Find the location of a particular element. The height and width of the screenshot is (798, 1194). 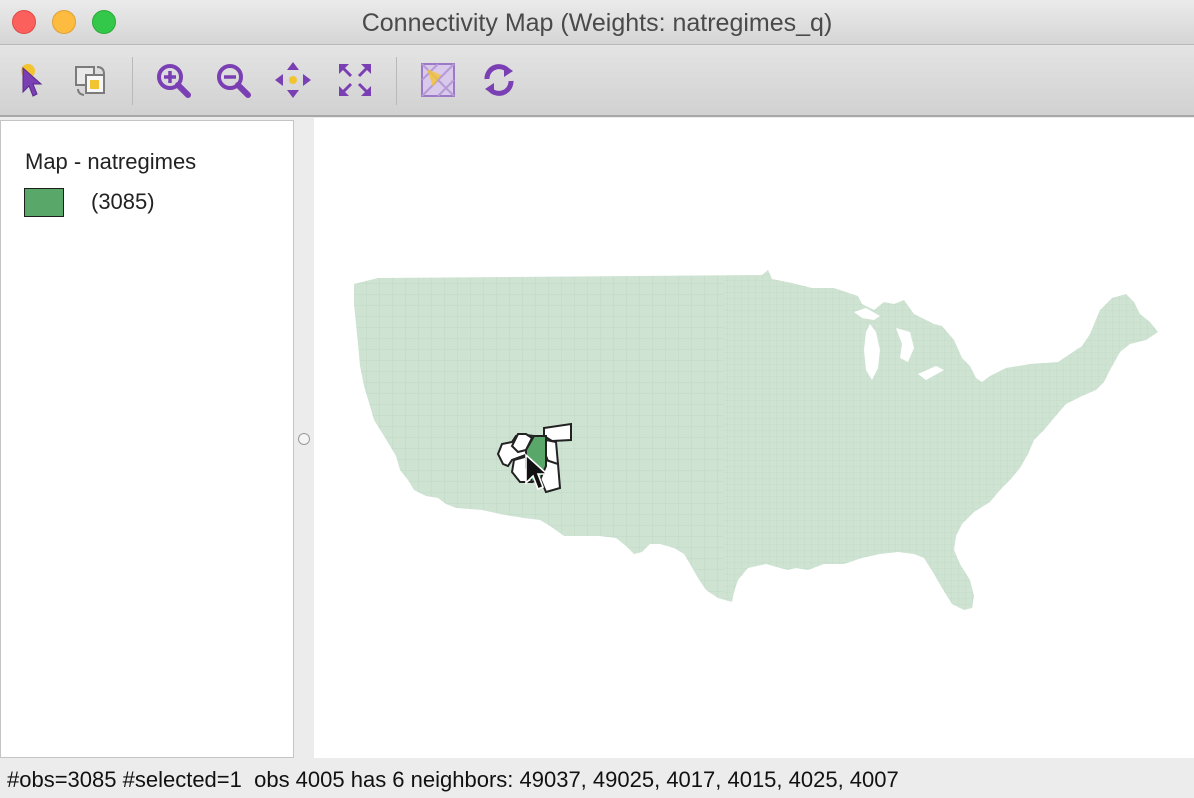

selection-mode-icon is located at coordinates (90, 81).